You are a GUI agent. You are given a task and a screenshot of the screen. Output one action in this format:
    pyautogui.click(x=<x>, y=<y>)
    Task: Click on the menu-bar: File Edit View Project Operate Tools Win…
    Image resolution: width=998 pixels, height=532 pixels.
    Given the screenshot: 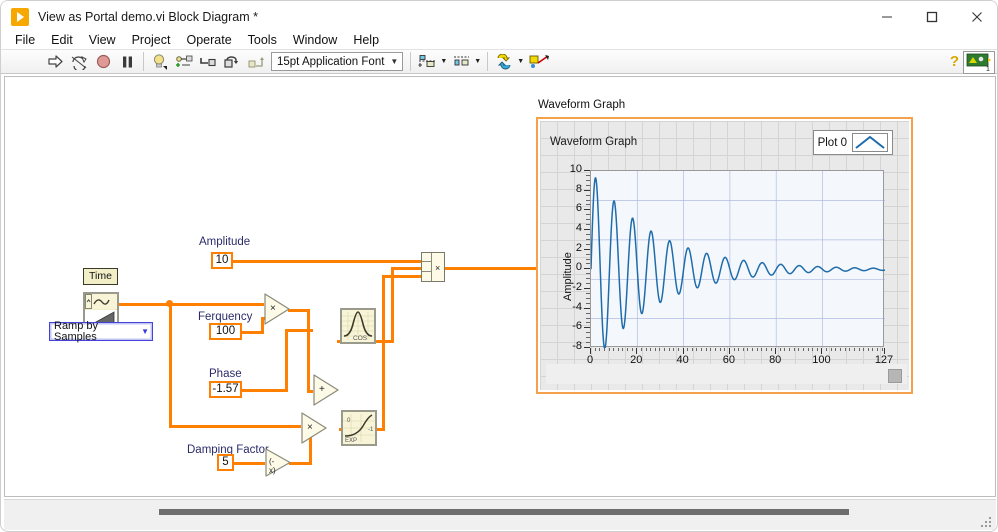 What is the action you would take?
    pyautogui.click(x=499, y=40)
    